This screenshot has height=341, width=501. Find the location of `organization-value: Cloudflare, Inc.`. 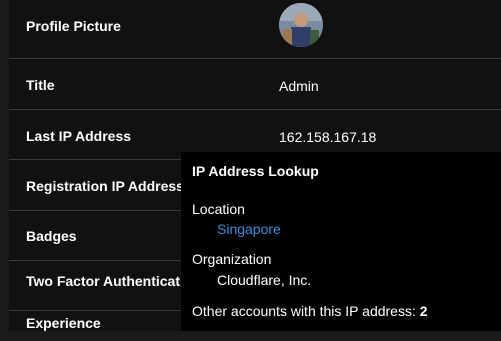

organization-value: Cloudflare, Inc. is located at coordinates (264, 280).